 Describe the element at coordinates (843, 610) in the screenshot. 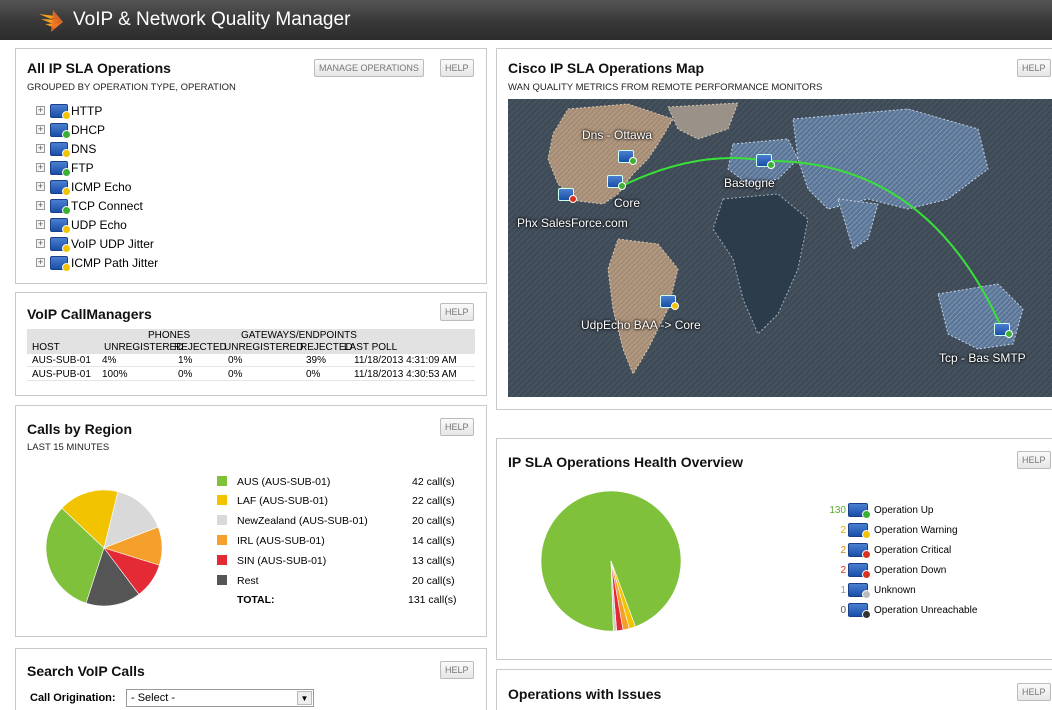

I see `health-count: 0` at that location.